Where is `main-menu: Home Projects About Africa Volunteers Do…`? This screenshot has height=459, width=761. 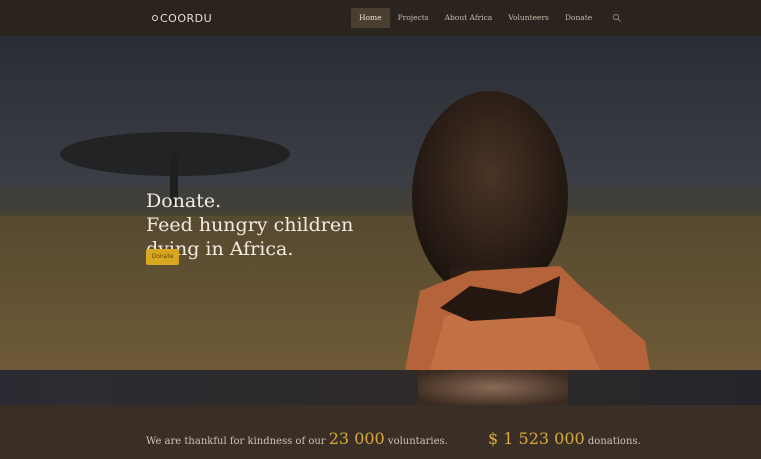
main-menu: Home Projects About Africa Volunteers Do… is located at coordinates (486, 18).